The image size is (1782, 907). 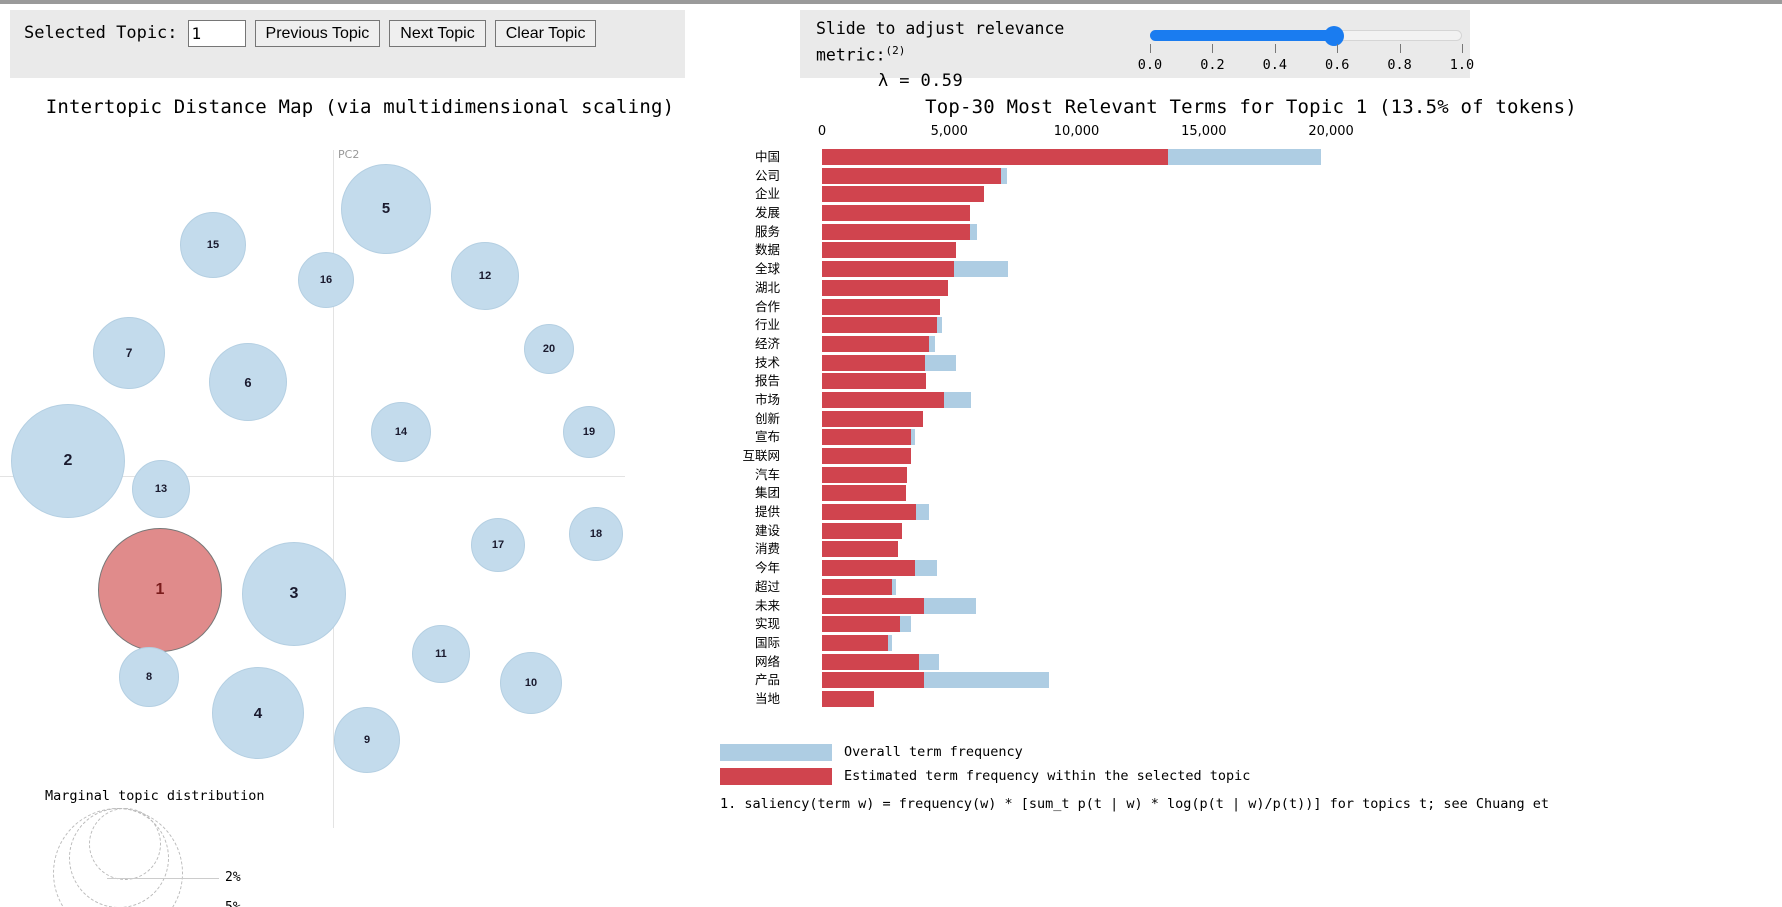 What do you see at coordinates (1251, 493) in the screenshot?
I see `bar-row: 集团` at bounding box center [1251, 493].